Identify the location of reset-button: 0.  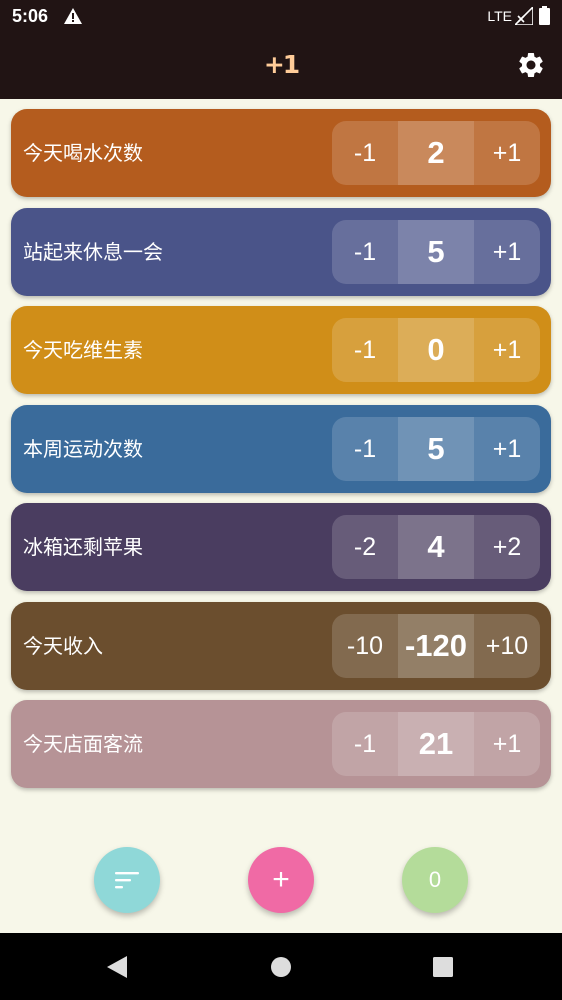
(435, 880).